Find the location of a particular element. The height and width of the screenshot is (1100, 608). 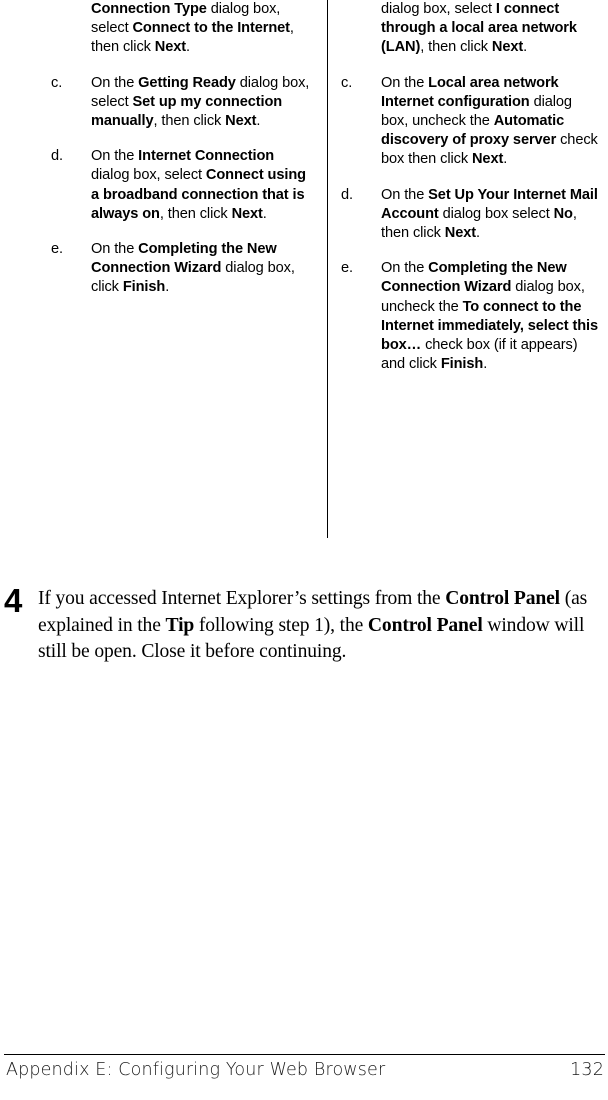

column-divider is located at coordinates (327, 269).